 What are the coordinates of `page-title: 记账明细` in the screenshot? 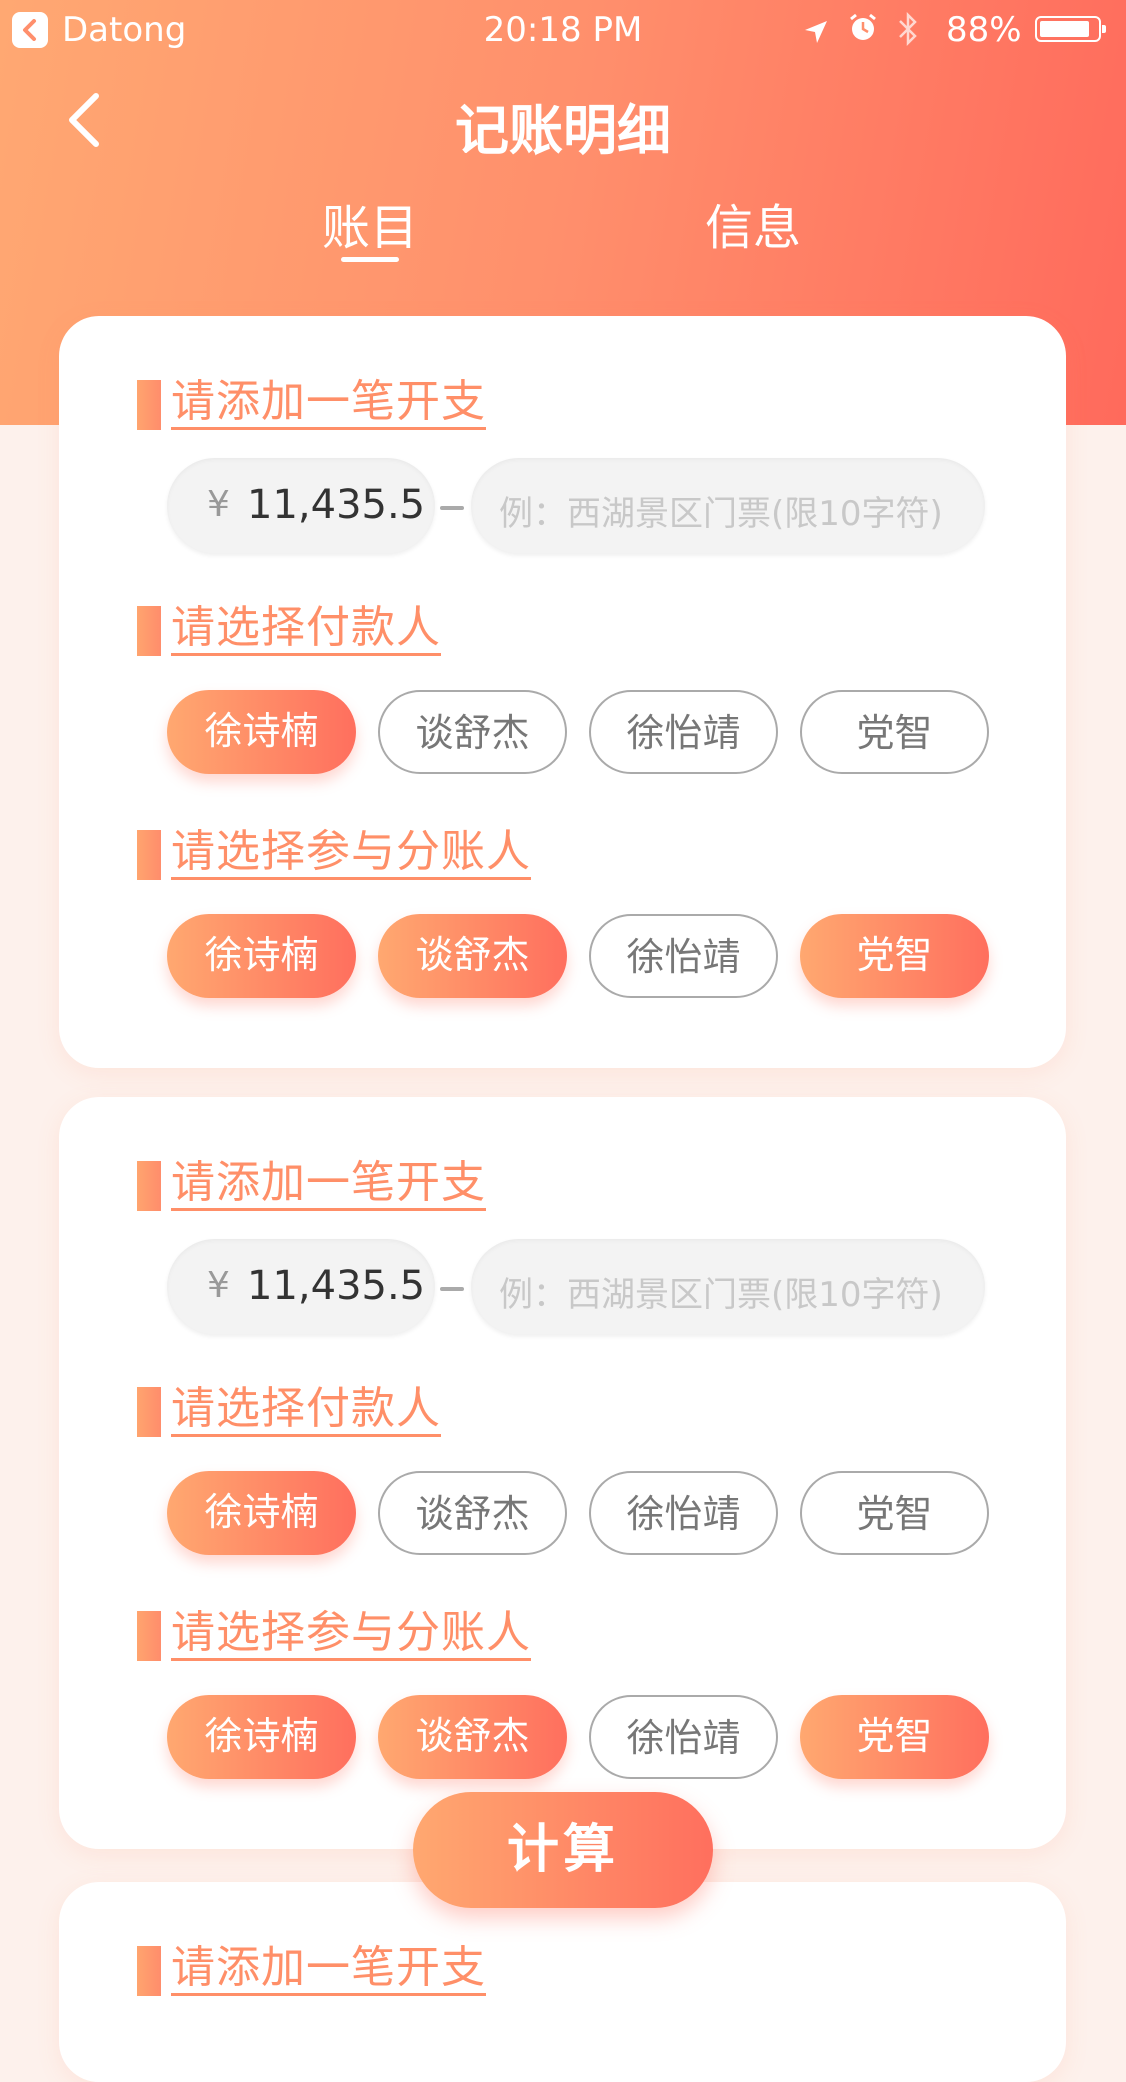 It's located at (563, 130).